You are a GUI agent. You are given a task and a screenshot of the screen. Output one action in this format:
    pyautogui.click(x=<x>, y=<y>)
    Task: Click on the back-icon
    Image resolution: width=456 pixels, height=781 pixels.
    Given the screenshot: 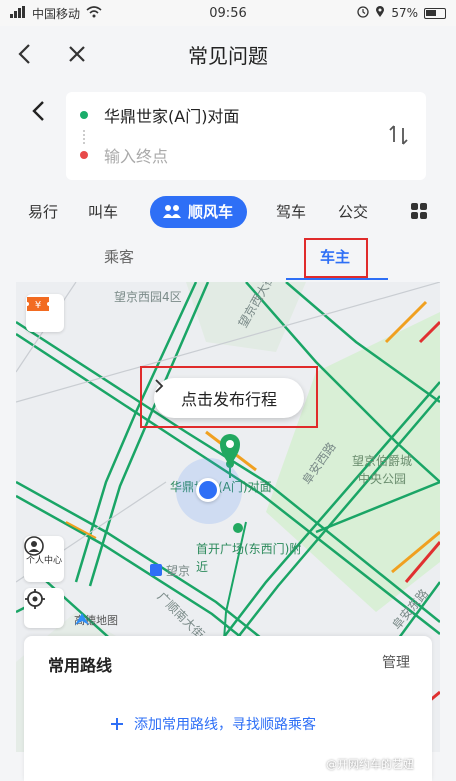 What is the action you would take?
    pyautogui.click(x=25, y=54)
    